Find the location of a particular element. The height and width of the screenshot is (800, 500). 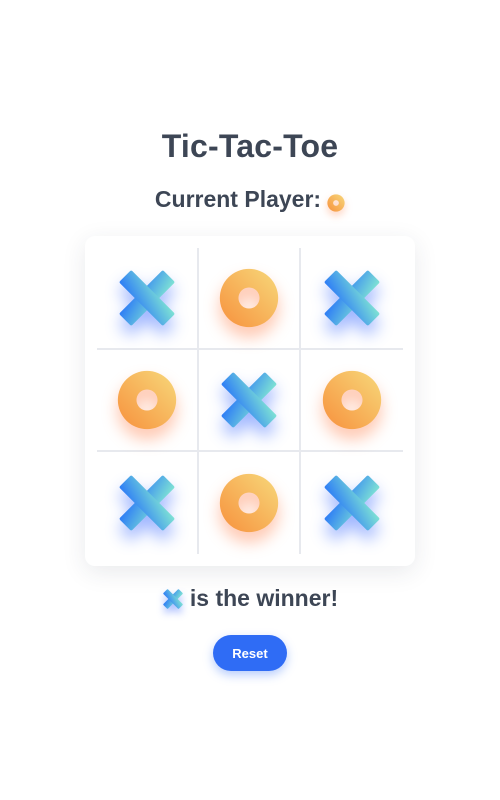

current-player-label: Current Player: is located at coordinates (238, 199).